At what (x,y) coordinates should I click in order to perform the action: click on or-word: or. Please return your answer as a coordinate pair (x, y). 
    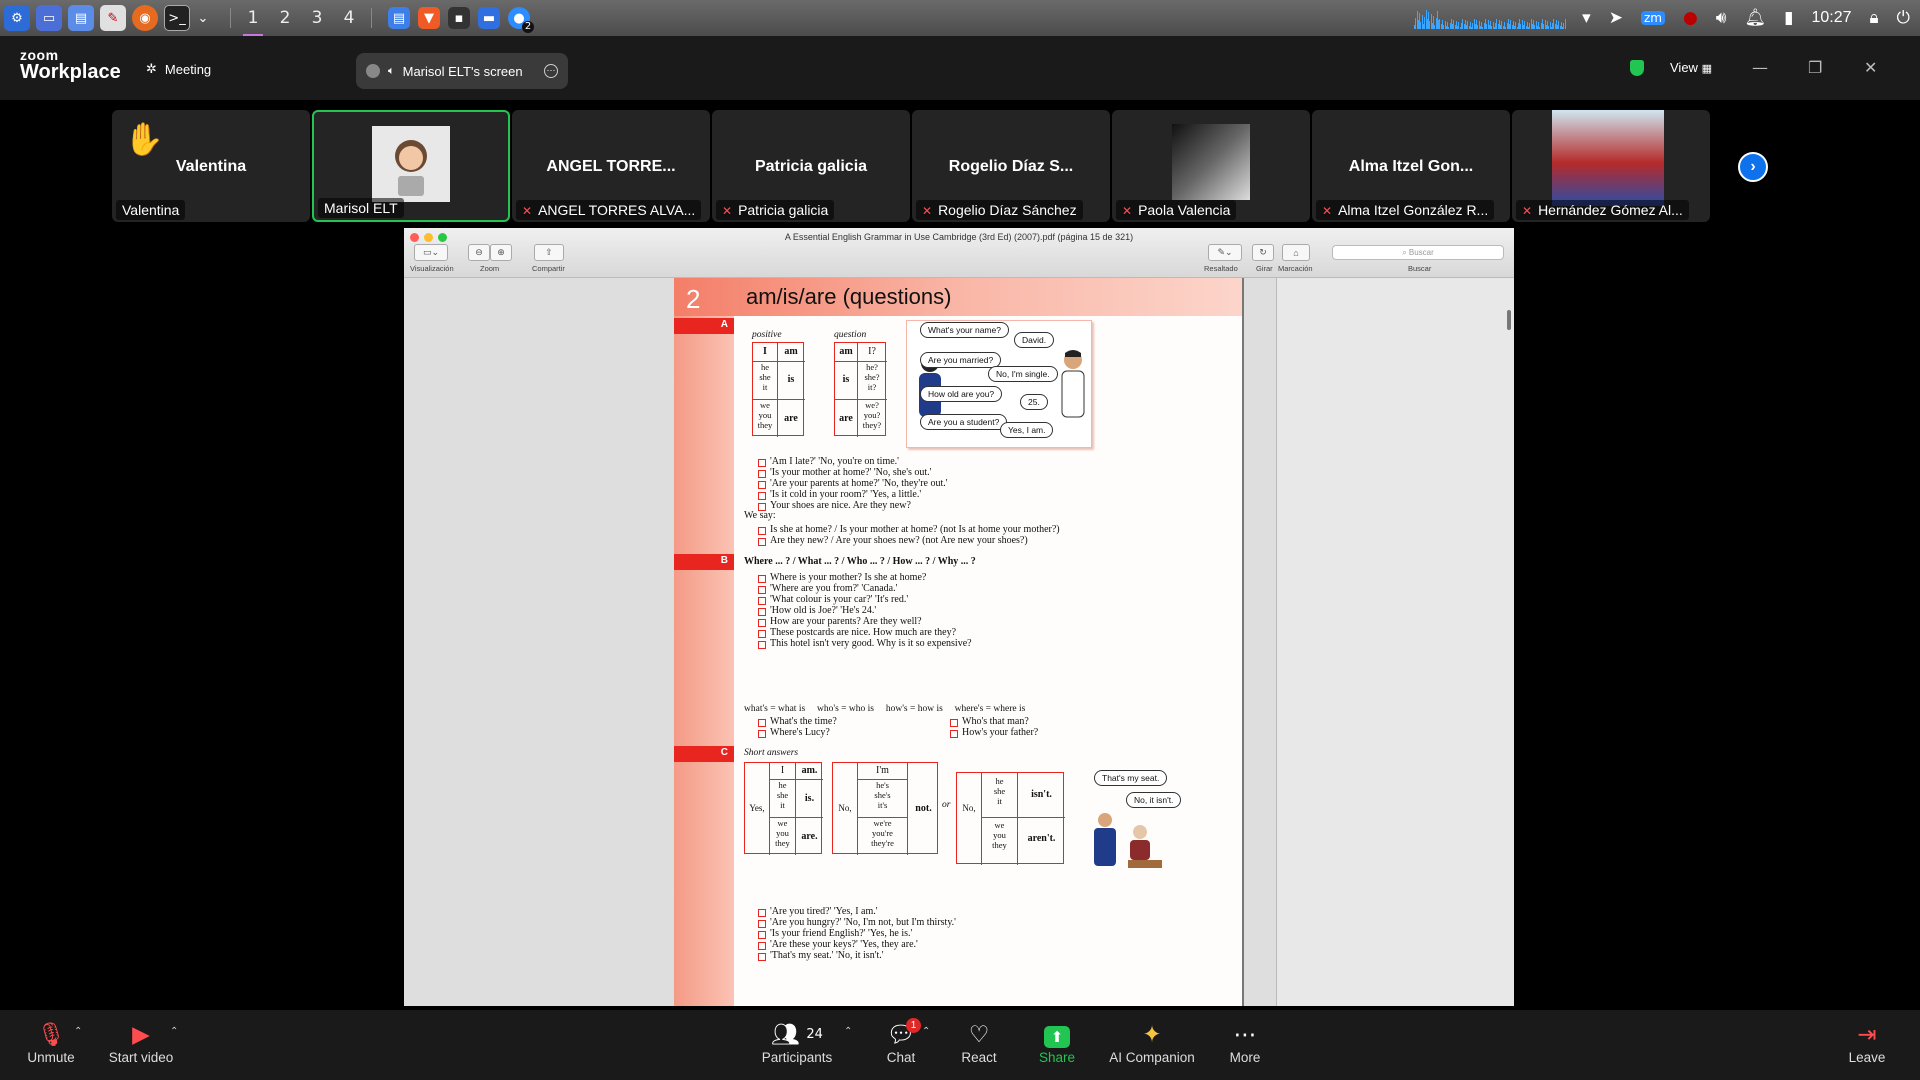
    Looking at the image, I should click on (946, 805).